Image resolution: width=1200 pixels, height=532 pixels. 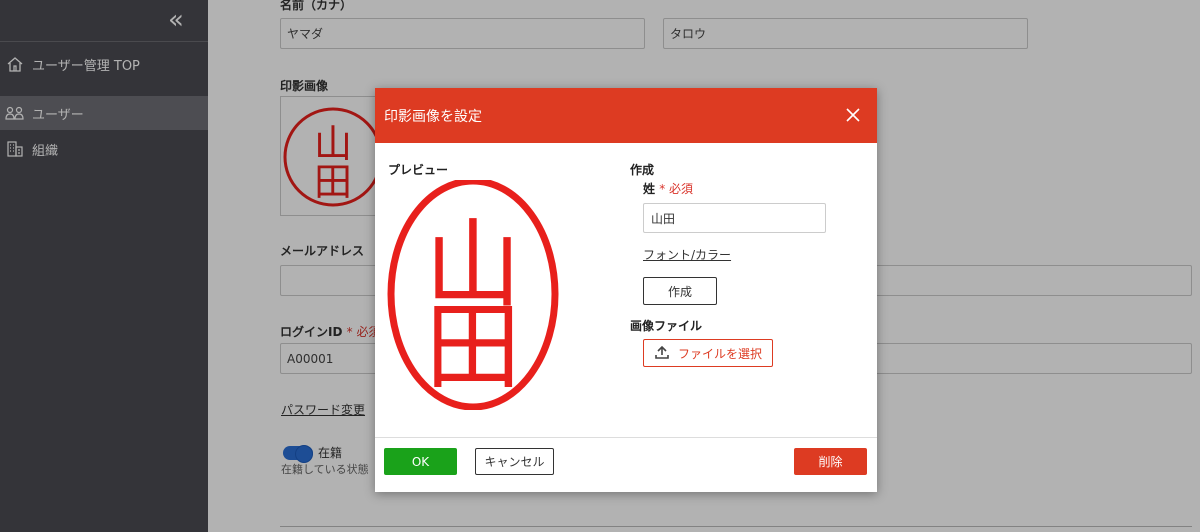 I want to click on modal-title: 印影画像を設定, so click(x=433, y=116).